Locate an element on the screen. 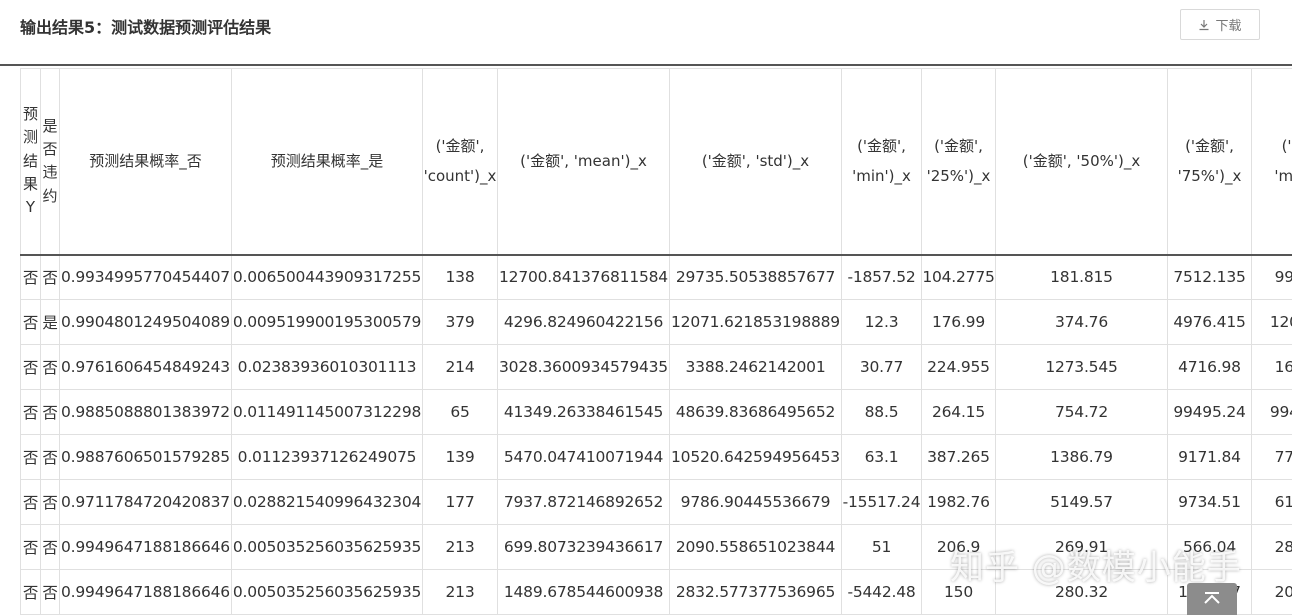 The width and height of the screenshot is (1292, 615). cell-count: 177 is located at coordinates (460, 502).